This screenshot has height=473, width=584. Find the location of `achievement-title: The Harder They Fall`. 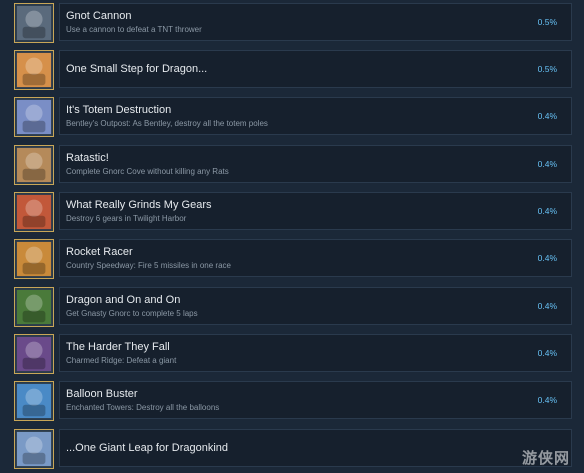

achievement-title: The Harder They Fall is located at coordinates (118, 347).